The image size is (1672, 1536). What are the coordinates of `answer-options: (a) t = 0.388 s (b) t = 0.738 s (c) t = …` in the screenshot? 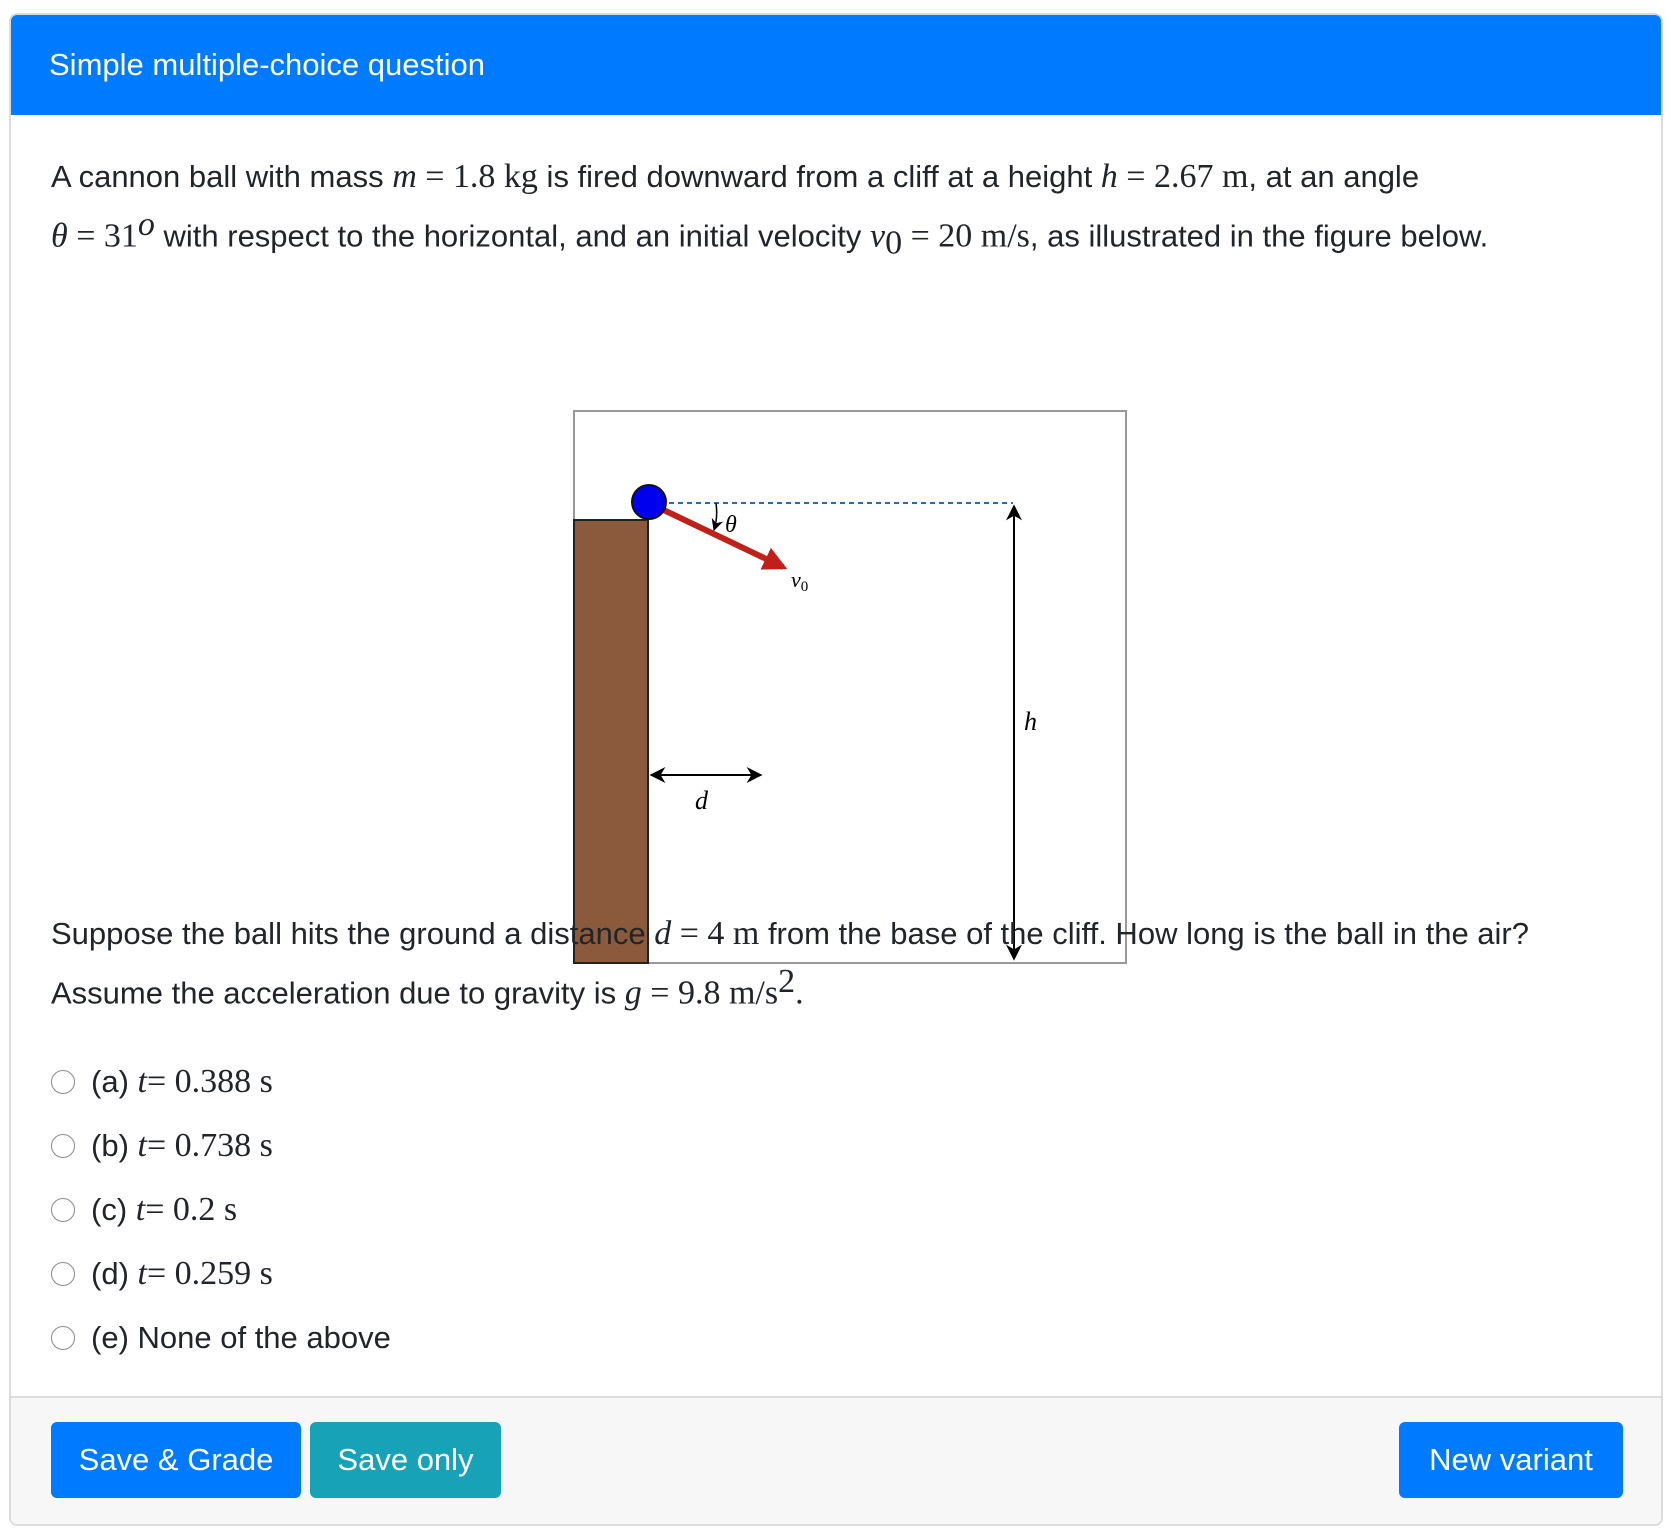 It's located at (221, 1210).